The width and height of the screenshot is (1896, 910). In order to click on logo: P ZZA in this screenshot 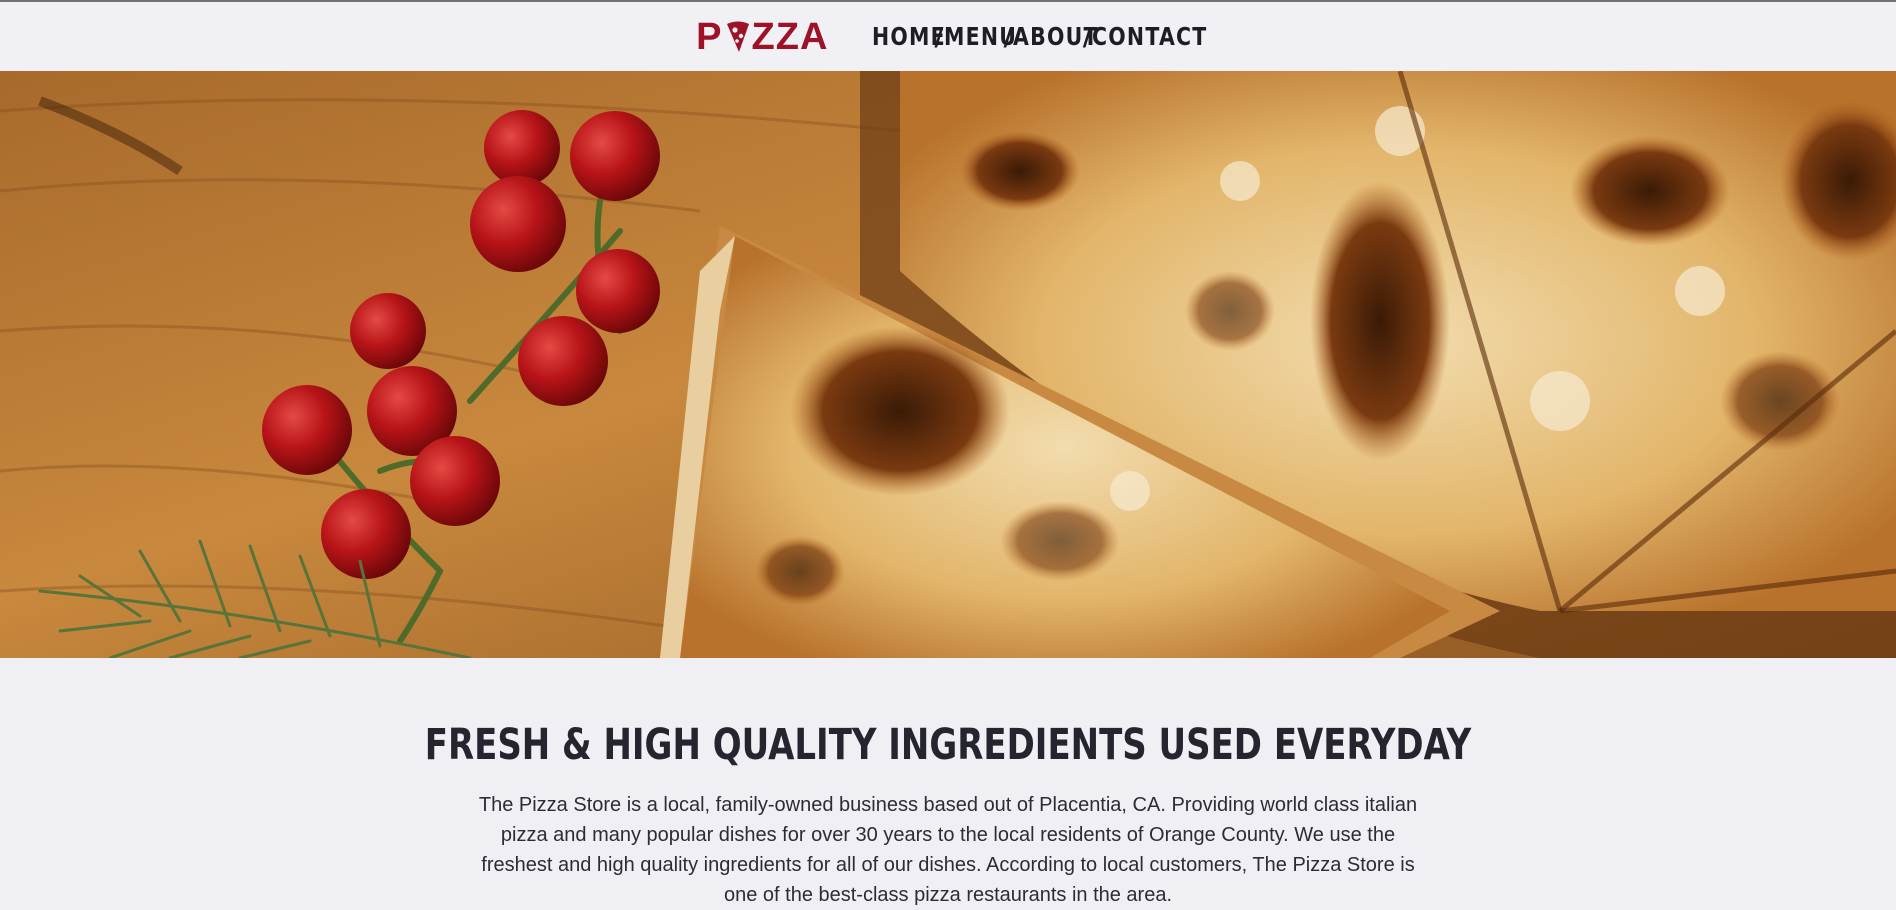, I will do `click(762, 37)`.